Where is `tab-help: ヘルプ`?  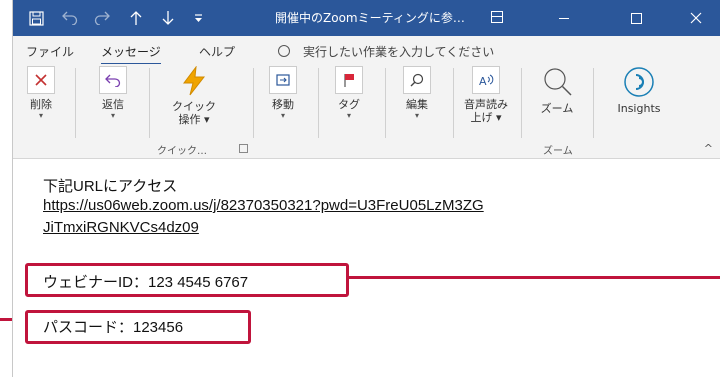
tab-help: ヘルプ is located at coordinates (217, 51).